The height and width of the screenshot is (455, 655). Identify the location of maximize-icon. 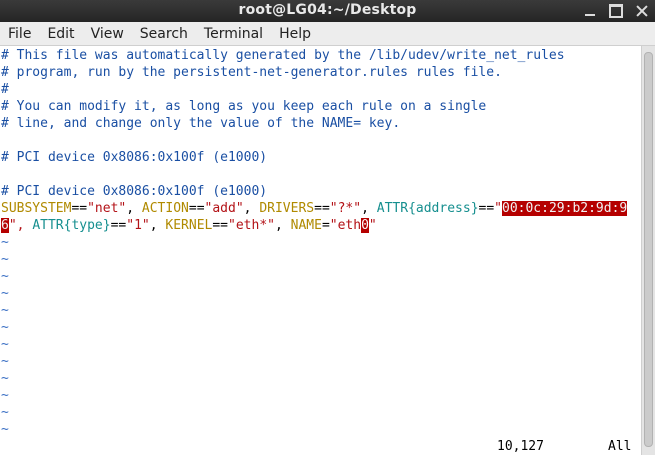
(616, 11).